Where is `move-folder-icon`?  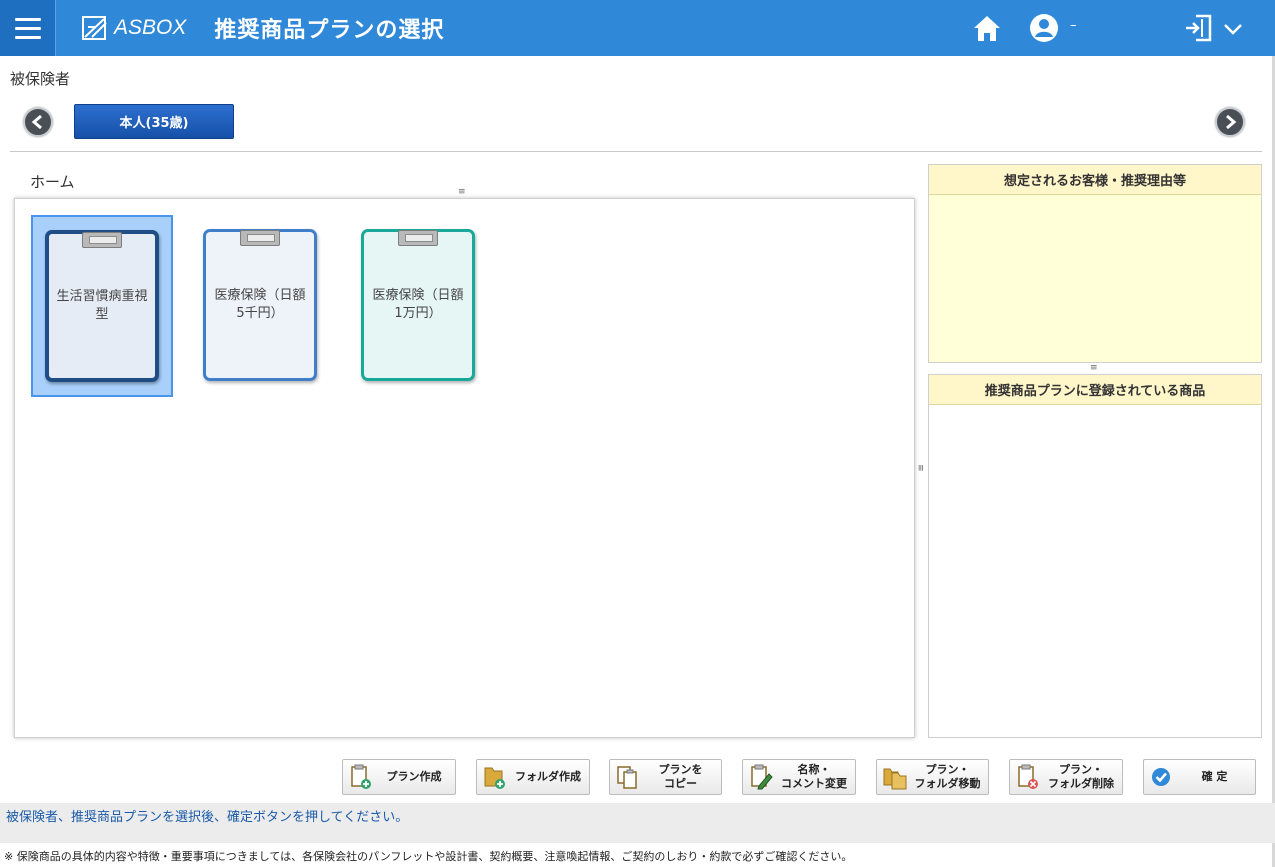
move-folder-icon is located at coordinates (895, 779).